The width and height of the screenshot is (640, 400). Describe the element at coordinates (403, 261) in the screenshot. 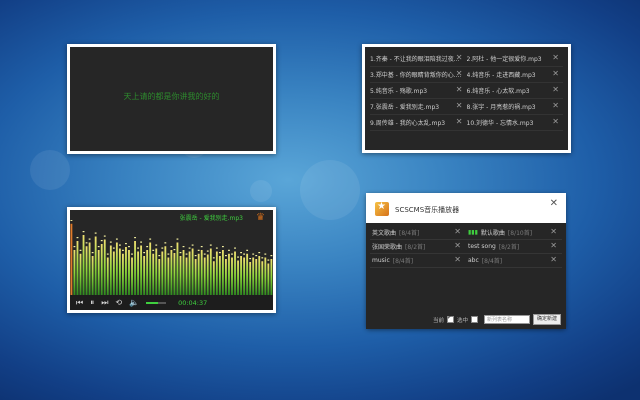

I see `playlist-count: [8/4首]` at that location.